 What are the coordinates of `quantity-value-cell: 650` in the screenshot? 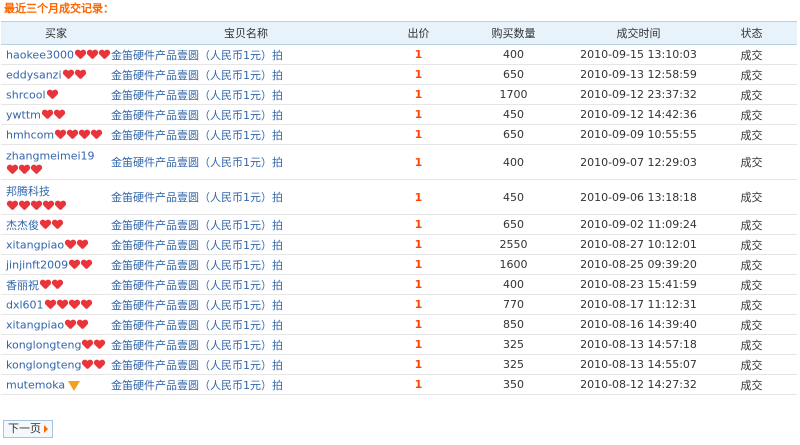 It's located at (513, 74).